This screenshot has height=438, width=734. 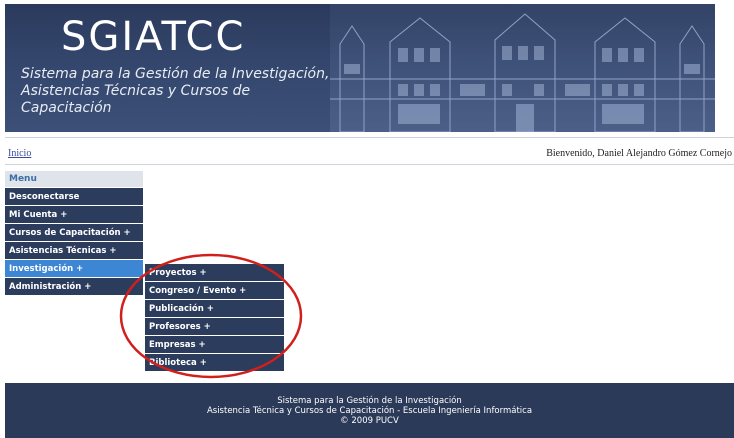 I want to click on divider-top, so click(x=369, y=137).